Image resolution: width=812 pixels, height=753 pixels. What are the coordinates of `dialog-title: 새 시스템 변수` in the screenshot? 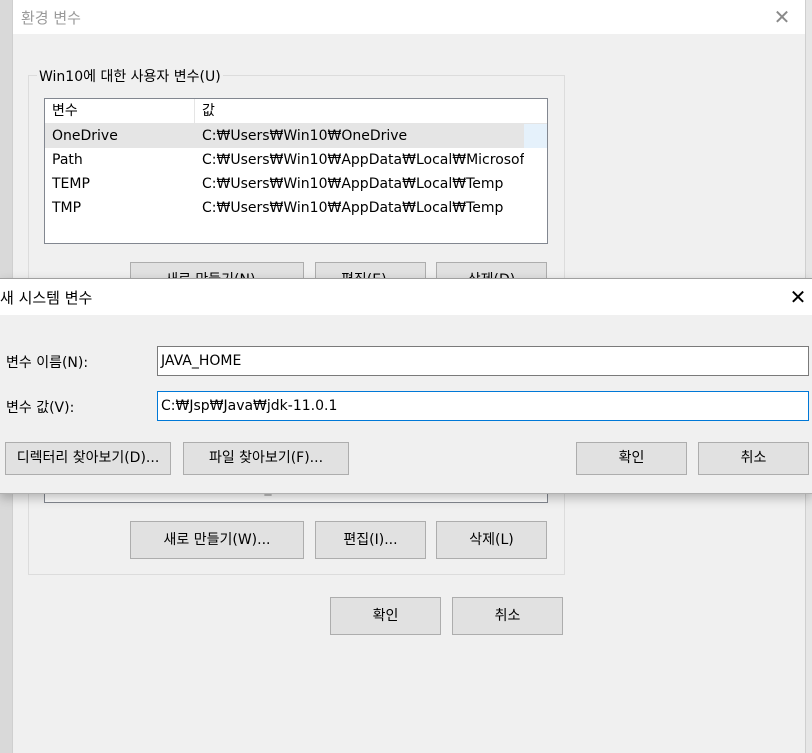 It's located at (46, 298).